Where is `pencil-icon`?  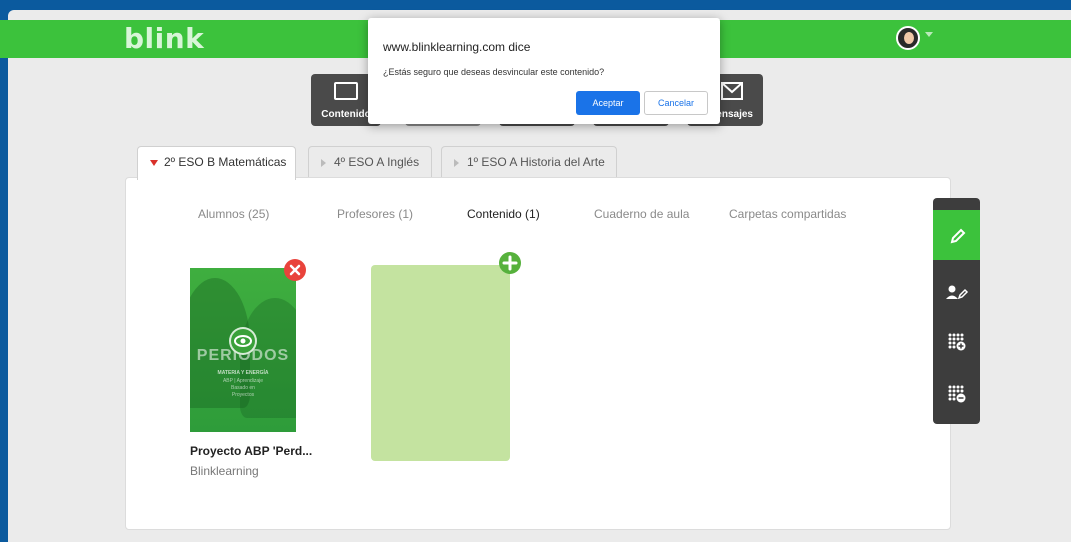
pencil-icon is located at coordinates (958, 236).